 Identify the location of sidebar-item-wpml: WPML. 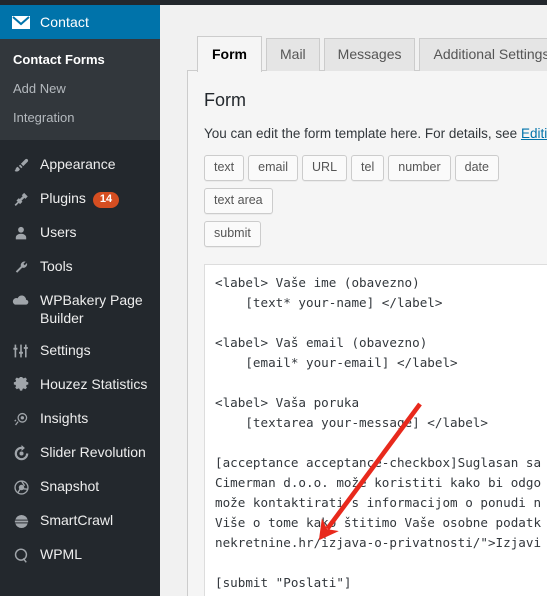
(80, 555).